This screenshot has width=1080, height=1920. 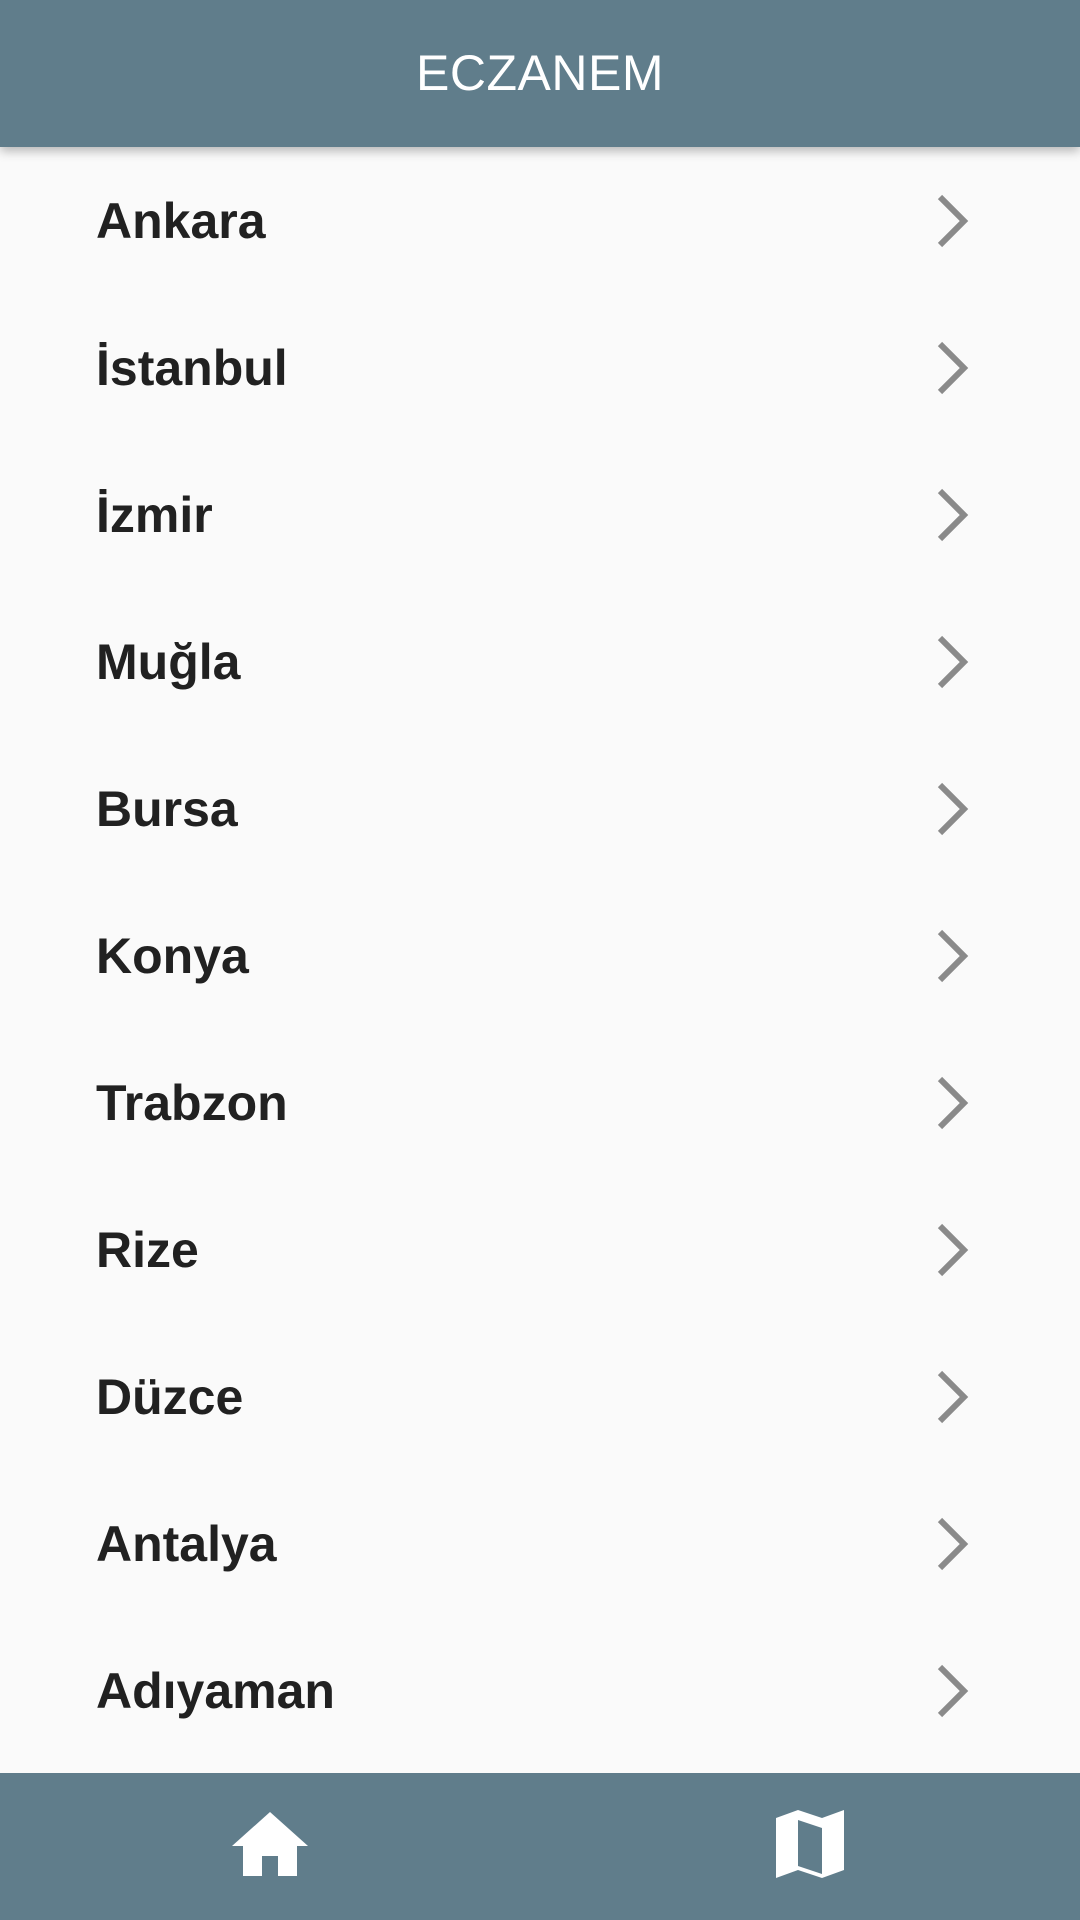 What do you see at coordinates (154, 514) in the screenshot?
I see `city-label: İzmir` at bounding box center [154, 514].